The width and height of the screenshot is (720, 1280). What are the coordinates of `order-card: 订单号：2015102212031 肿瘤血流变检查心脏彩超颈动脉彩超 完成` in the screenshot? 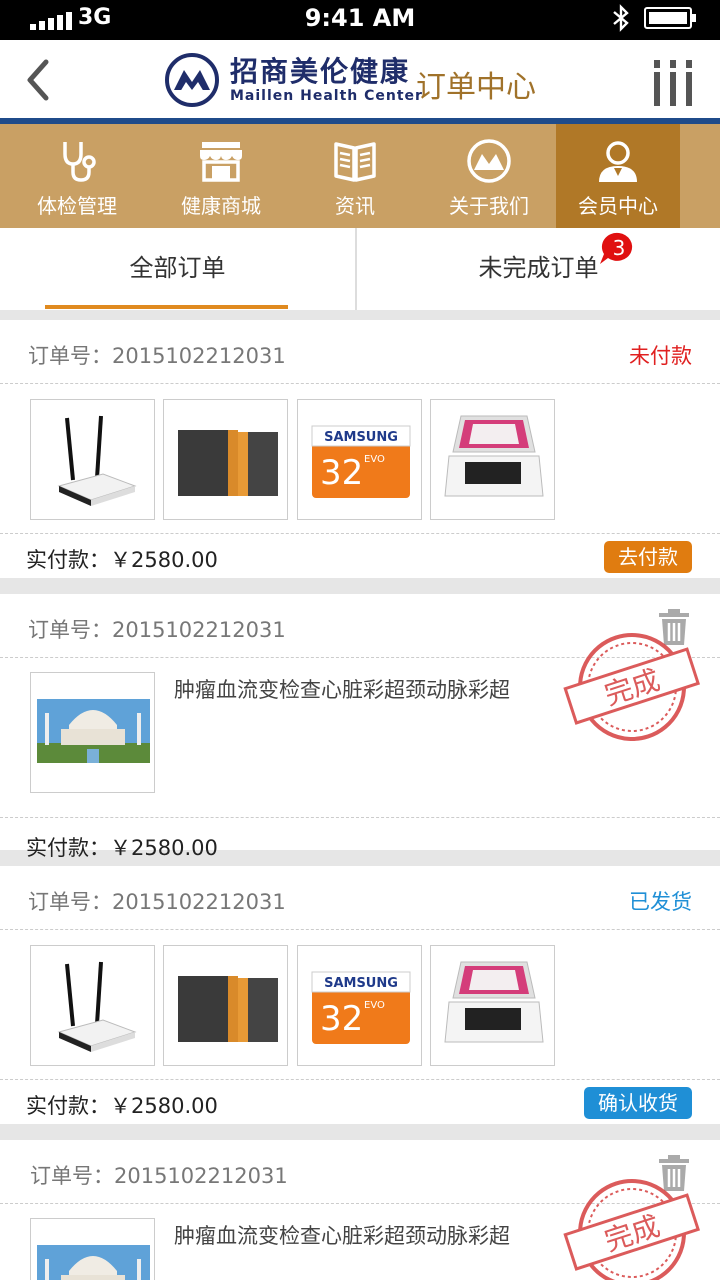 It's located at (360, 1210).